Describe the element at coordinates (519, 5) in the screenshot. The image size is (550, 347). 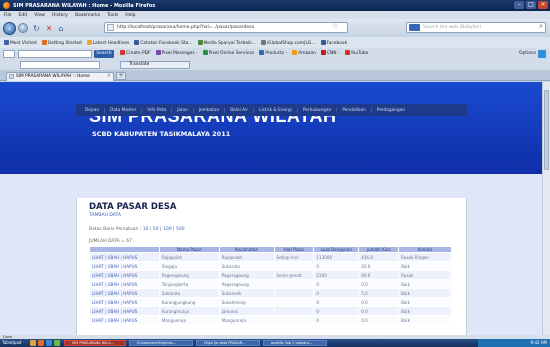
I see `minimize-button: –` at that location.